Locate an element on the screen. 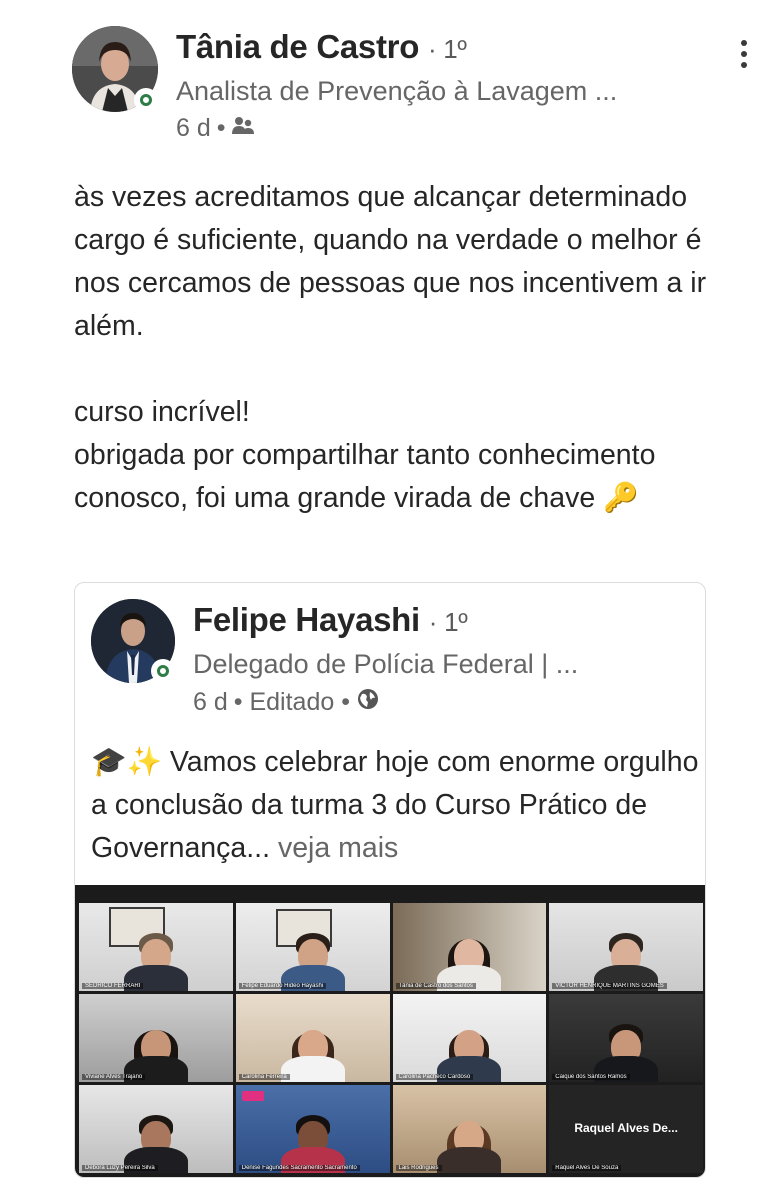 This screenshot has height=1200, width=780. participant-tile-camera-off: Raquel Alves De... Raquel Alves De Souza is located at coordinates (626, 1129).